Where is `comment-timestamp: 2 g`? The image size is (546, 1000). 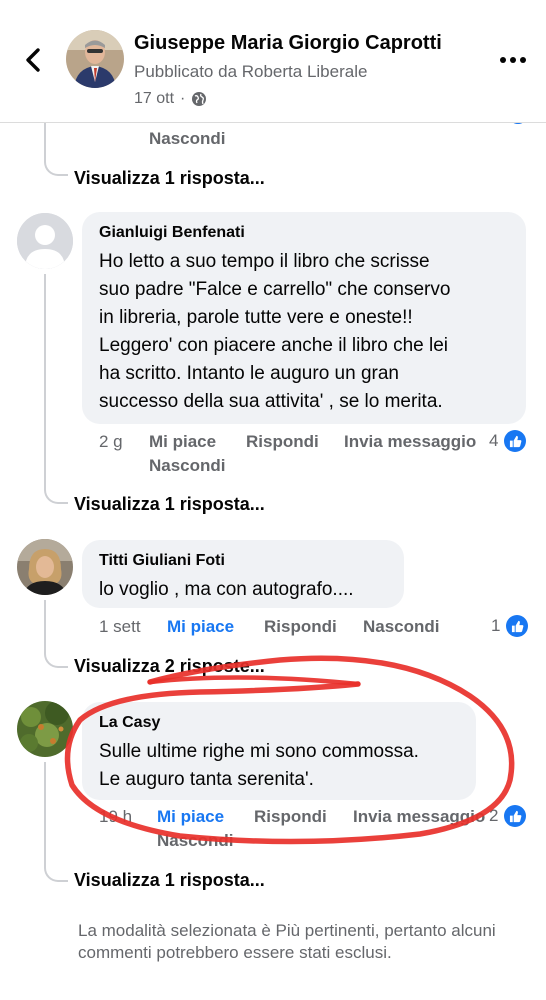 comment-timestamp: 2 g is located at coordinates (111, 441).